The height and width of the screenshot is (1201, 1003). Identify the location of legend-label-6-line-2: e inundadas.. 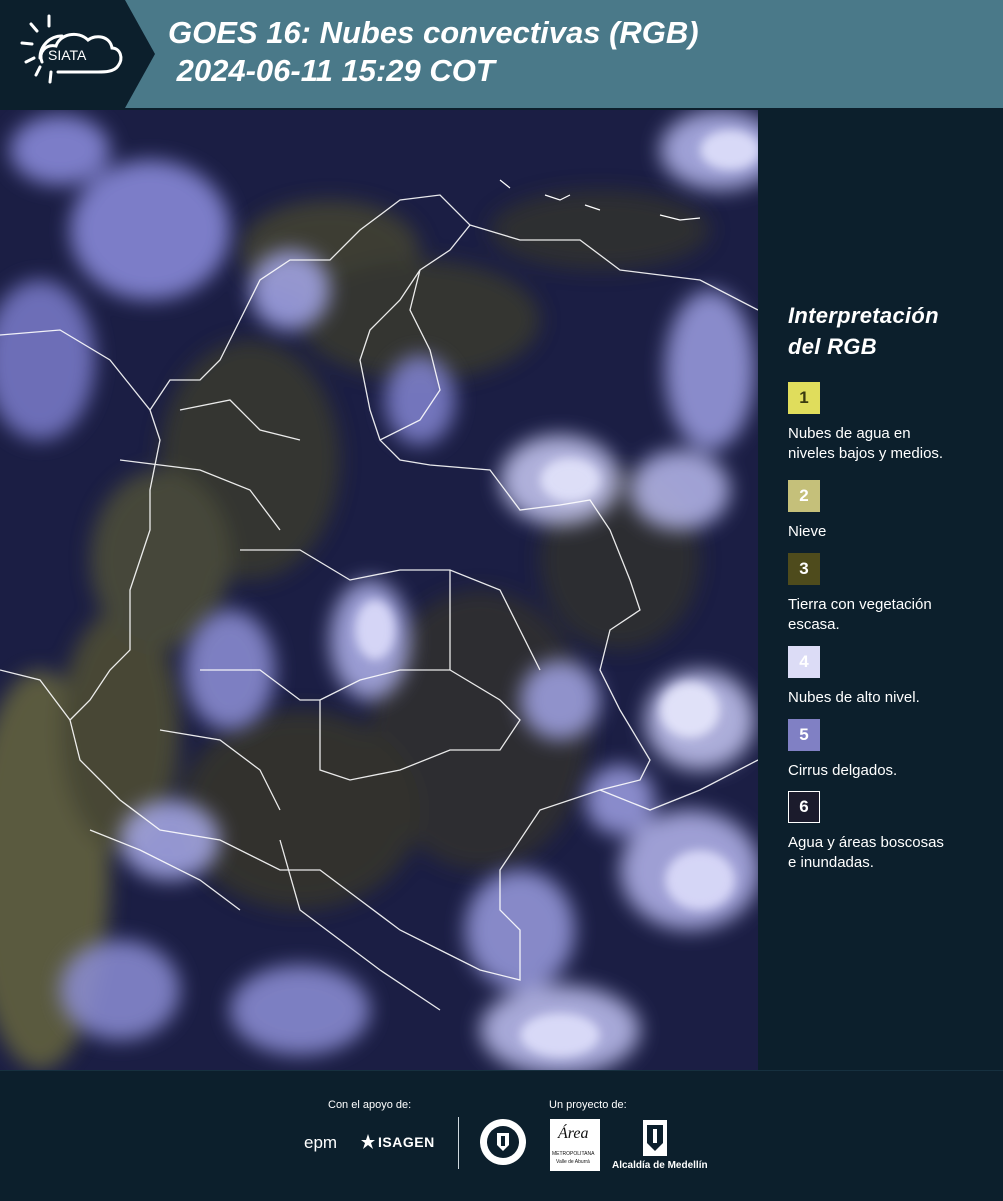
(831, 862).